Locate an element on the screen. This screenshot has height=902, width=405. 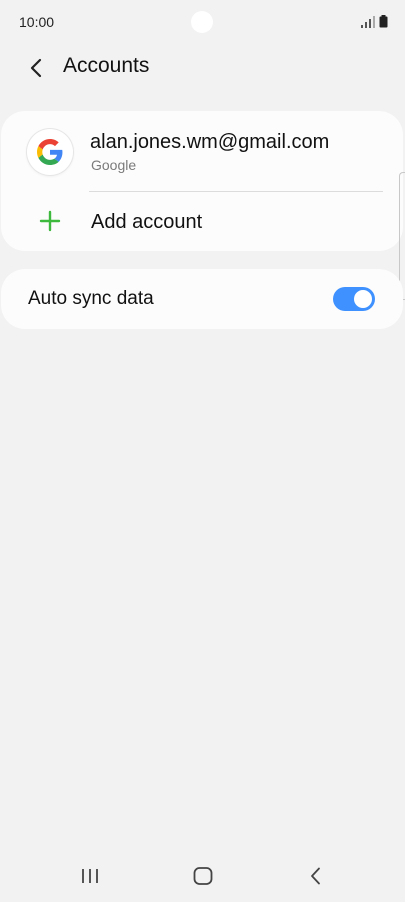
home-icon is located at coordinates (203, 876).